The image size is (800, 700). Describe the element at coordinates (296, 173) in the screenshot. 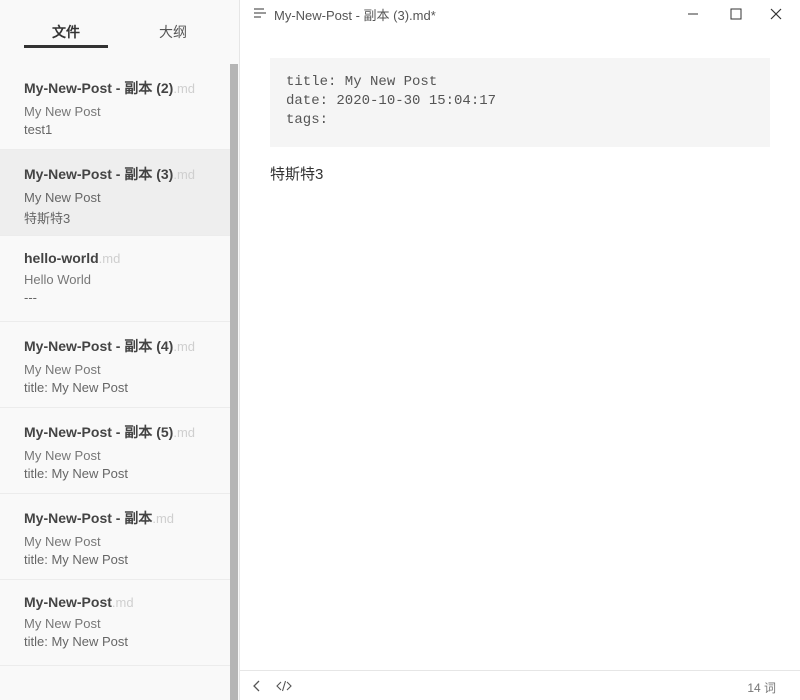

I see `editor-paragraph: 特斯特3` at that location.